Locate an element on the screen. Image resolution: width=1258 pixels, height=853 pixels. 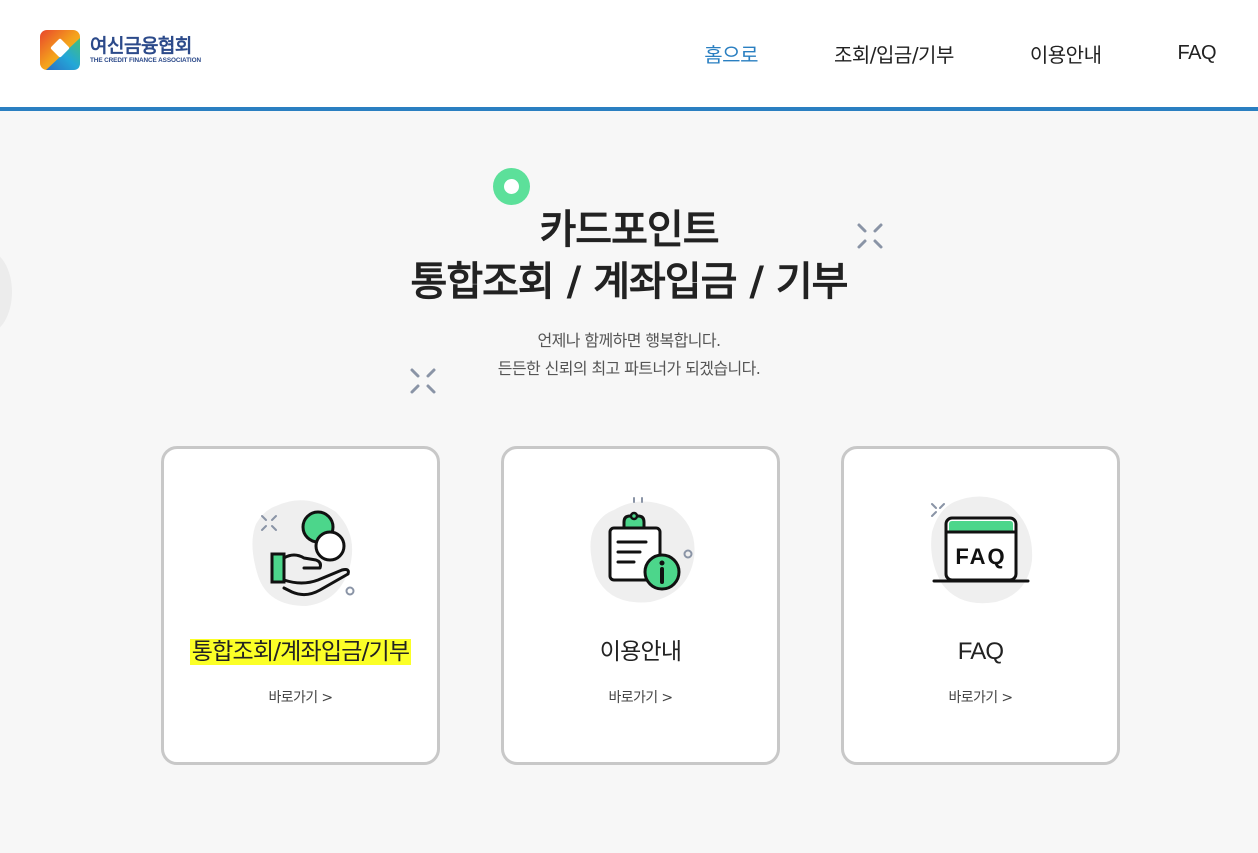
card-title: FAQ is located at coordinates (980, 651).